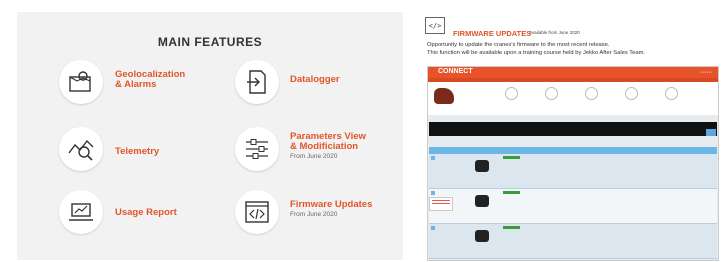 Image resolution: width=723 pixels, height=262 pixels. I want to click on datalogger-label: Datalogger, so click(315, 79).